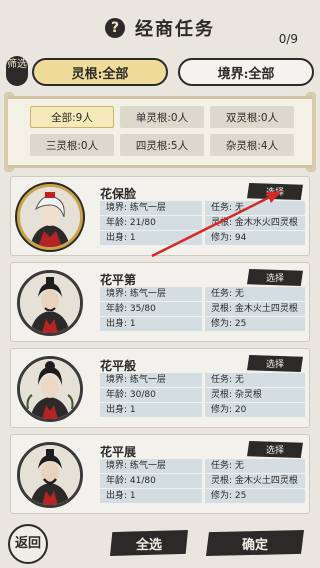 This screenshot has height=568, width=320. Describe the element at coordinates (151, 223) in the screenshot. I see `age-field: 年龄: 21/80` at that location.